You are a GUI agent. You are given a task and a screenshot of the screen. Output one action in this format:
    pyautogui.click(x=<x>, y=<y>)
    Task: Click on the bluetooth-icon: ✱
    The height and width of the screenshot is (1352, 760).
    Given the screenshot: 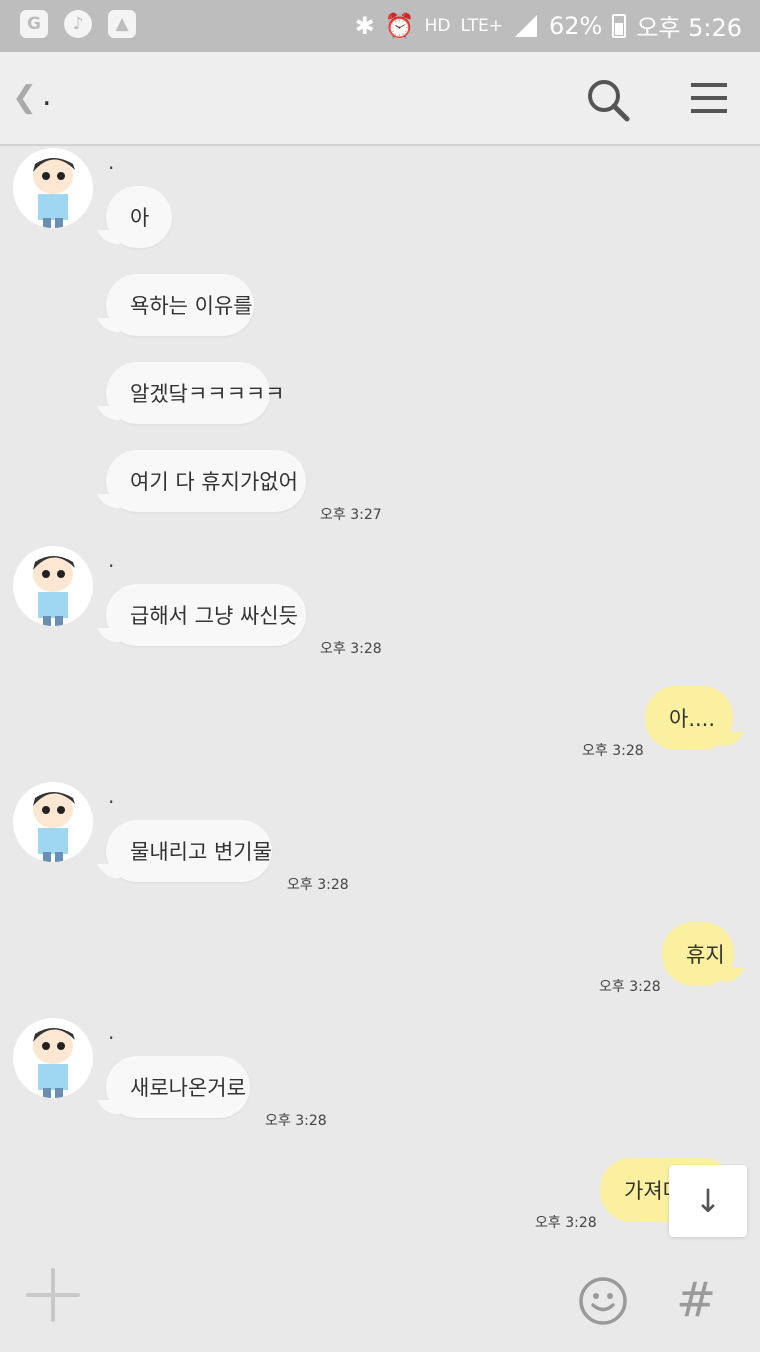 What is the action you would take?
    pyautogui.click(x=364, y=25)
    